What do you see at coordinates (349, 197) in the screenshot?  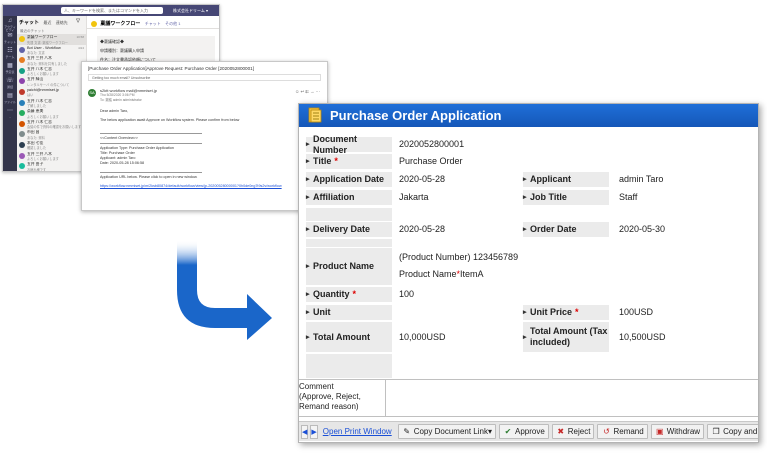 I see `label-affiliation: Affiliation` at bounding box center [349, 197].